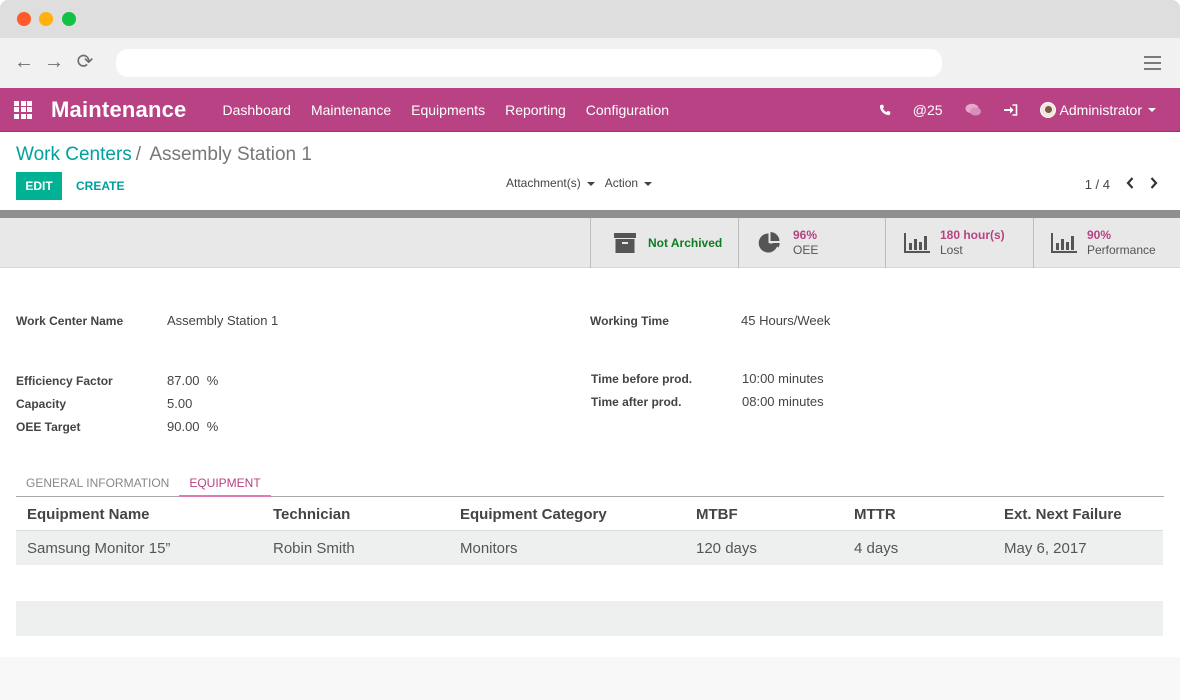 The height and width of the screenshot is (700, 1180). I want to click on performance-value: 90%, so click(1099, 235).